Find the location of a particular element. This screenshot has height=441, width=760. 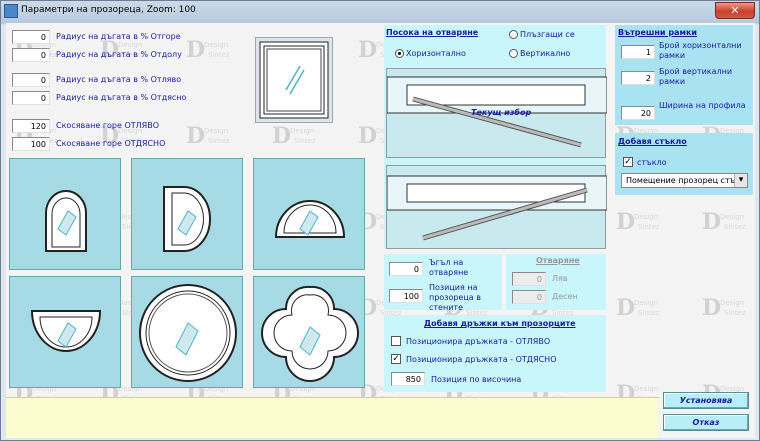

handle-left-checkbox is located at coordinates (396, 341).